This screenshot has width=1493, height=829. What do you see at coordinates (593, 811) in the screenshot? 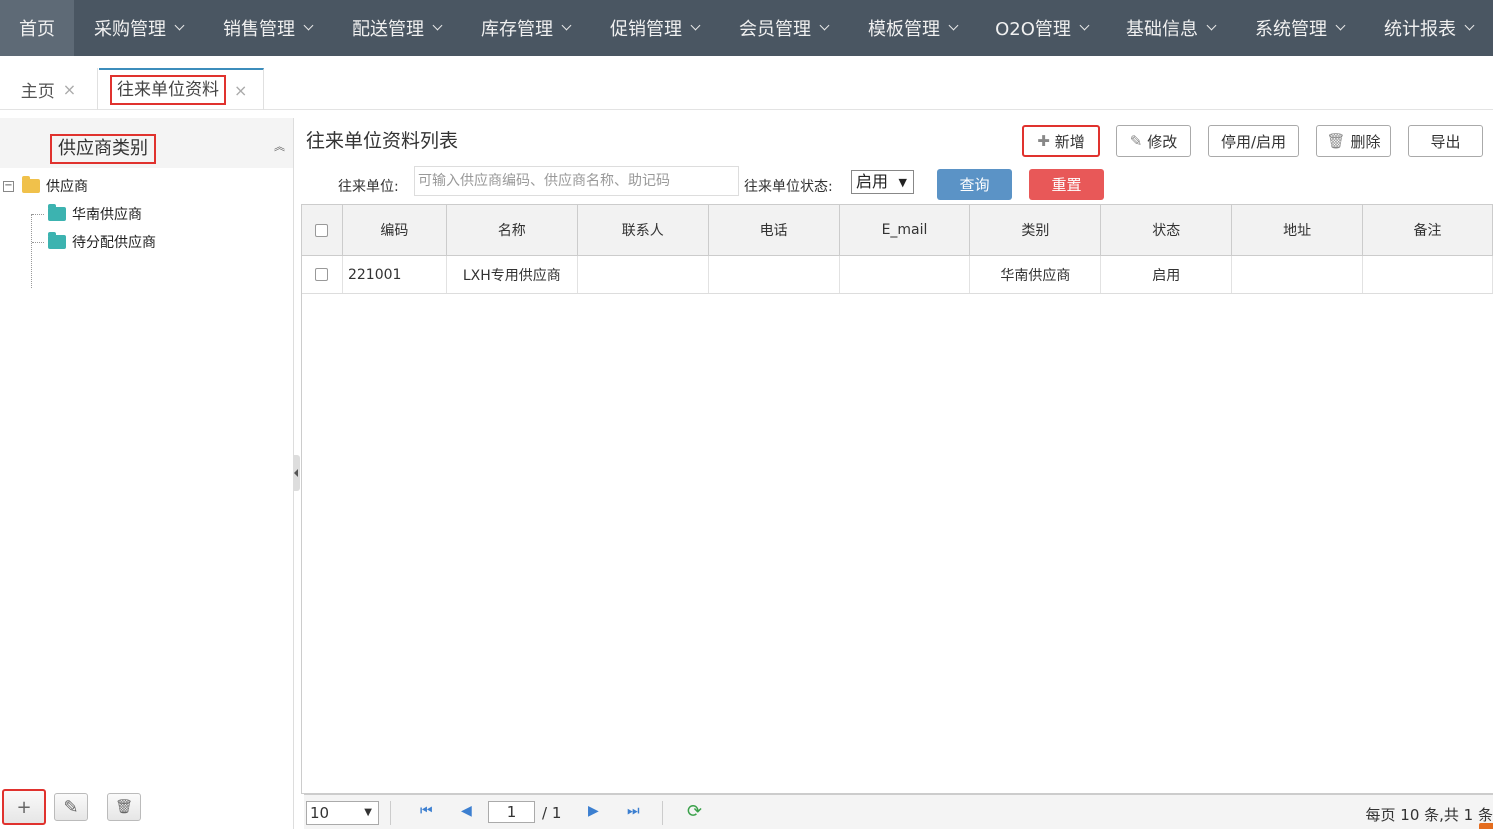
I see `next-page-icon: ▶` at bounding box center [593, 811].